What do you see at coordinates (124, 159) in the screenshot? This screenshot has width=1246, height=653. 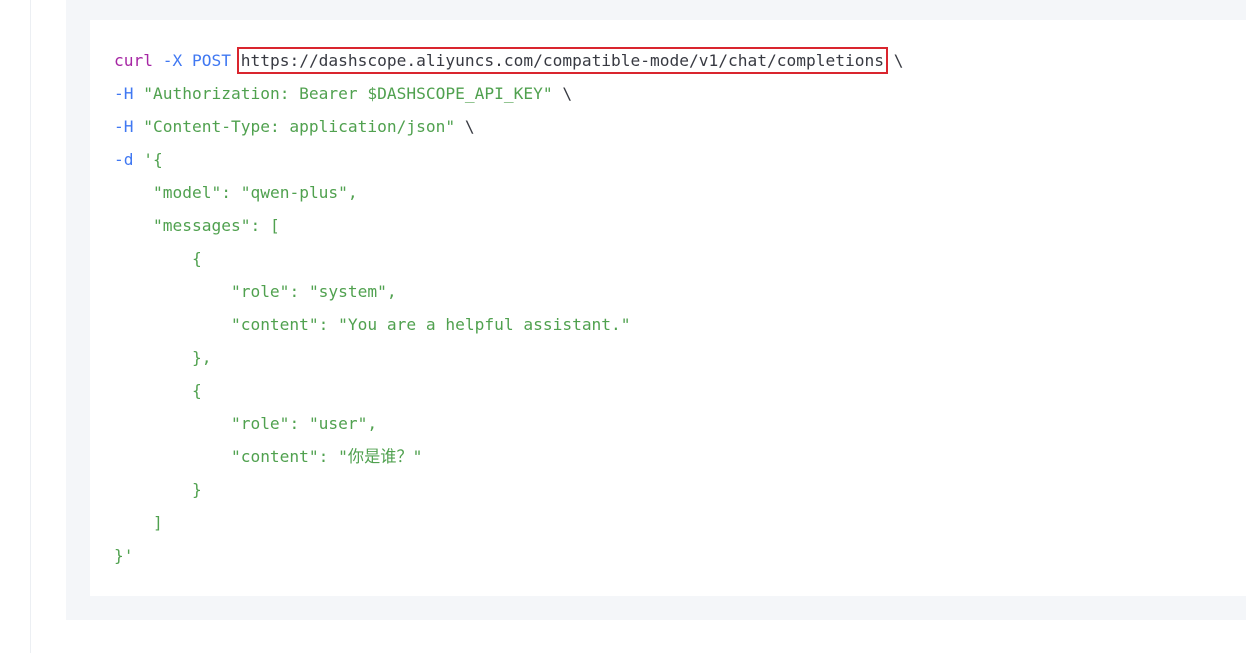 I see `flag-d: -d` at bounding box center [124, 159].